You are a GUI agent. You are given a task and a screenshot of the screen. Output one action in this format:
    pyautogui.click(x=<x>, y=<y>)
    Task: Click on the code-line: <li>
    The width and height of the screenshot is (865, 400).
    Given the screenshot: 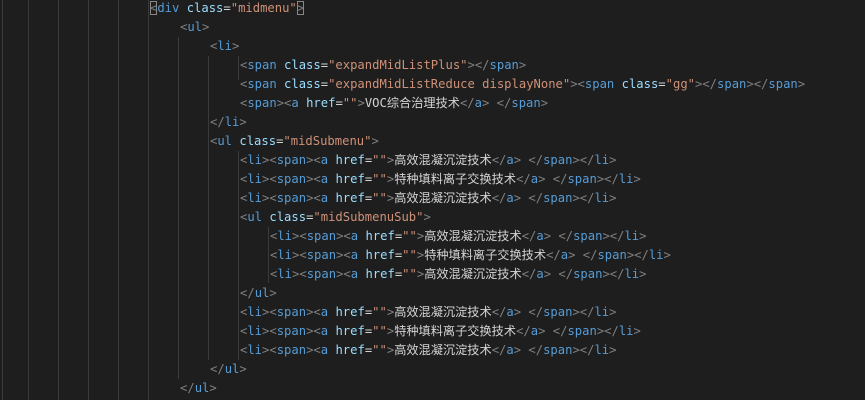 What is the action you would take?
    pyautogui.click(x=224, y=46)
    